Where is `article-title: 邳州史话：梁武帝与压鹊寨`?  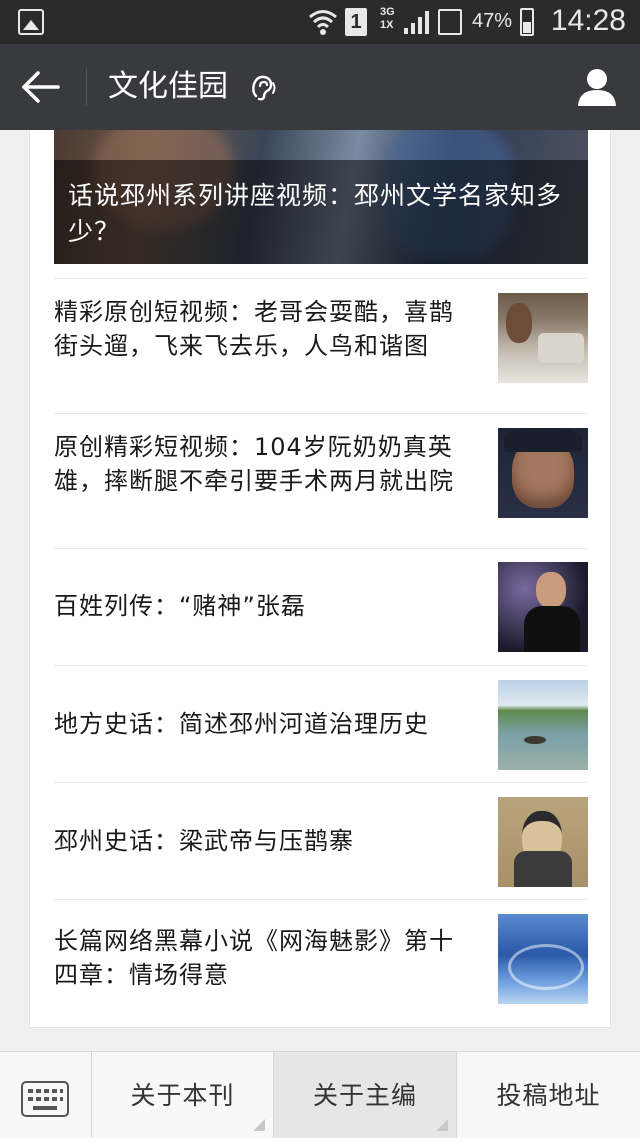
article-title: 邳州史话：梁武帝与压鹊寨 is located at coordinates (204, 841).